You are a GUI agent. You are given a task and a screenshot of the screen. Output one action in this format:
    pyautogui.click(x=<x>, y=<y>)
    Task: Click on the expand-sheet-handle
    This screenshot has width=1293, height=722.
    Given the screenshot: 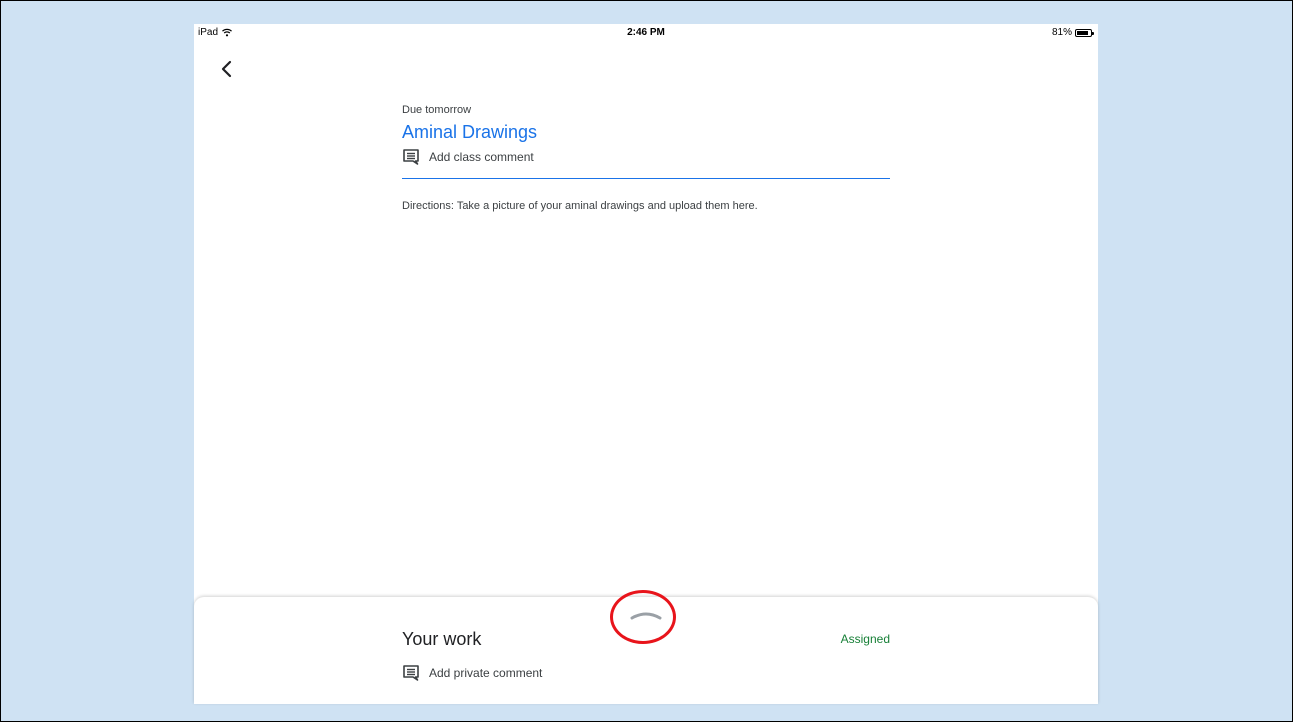 What is the action you would take?
    pyautogui.click(x=646, y=615)
    